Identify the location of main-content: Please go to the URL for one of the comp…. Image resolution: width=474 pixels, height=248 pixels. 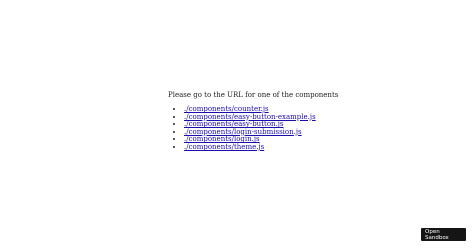
(253, 121).